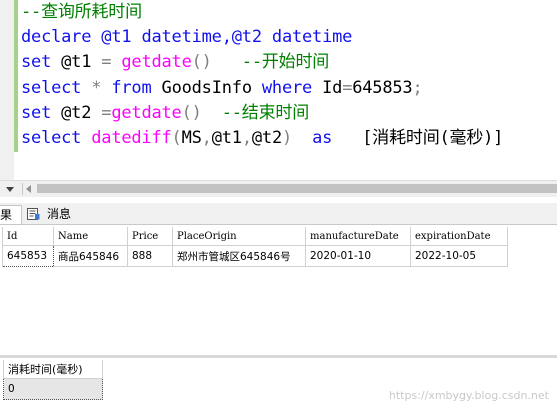  What do you see at coordinates (206, 88) in the screenshot?
I see `code-token: GoodsInfo` at bounding box center [206, 88].